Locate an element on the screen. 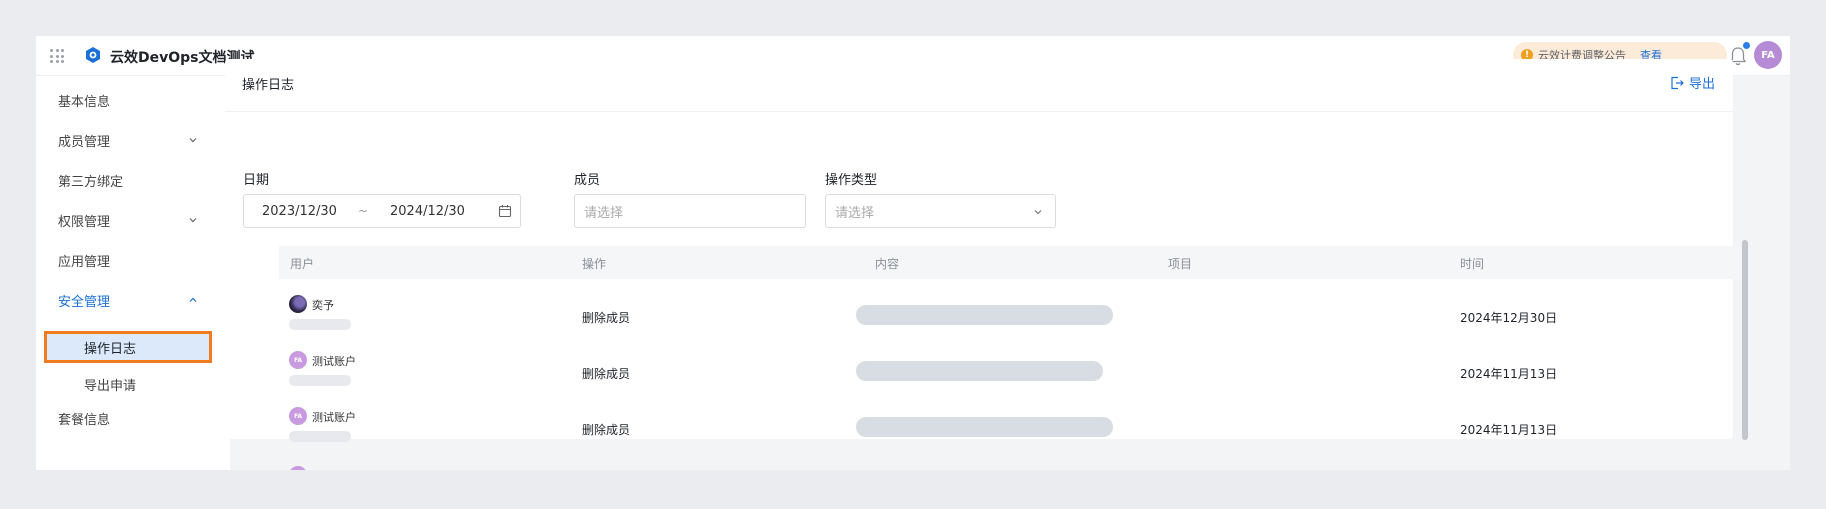 This screenshot has width=1826, height=509. card-divider is located at coordinates (979, 111).